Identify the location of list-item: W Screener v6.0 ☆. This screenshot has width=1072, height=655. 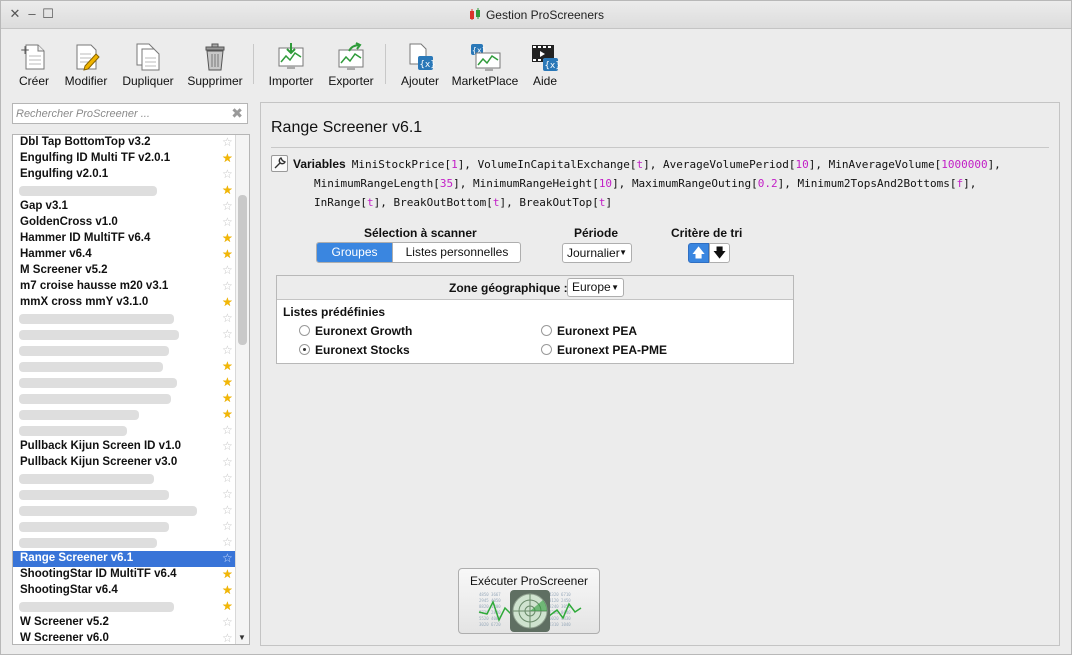
(124, 638).